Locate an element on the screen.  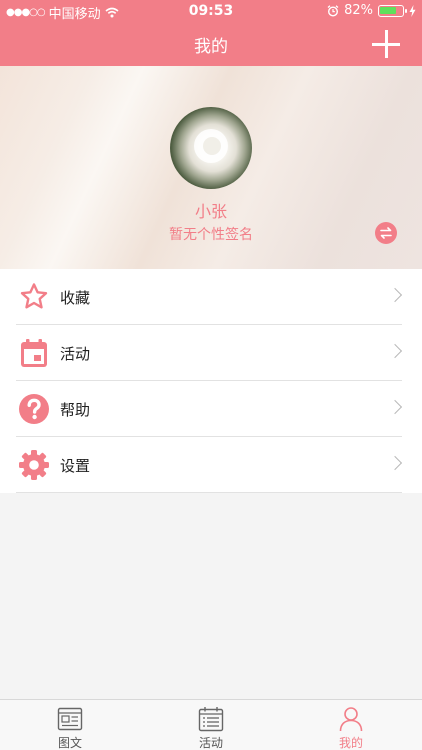
menu-item-help: 帮助 is located at coordinates (211, 409).